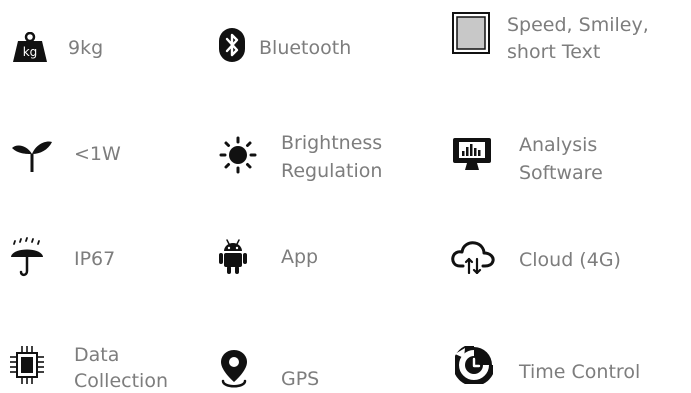  I want to click on brightness-icon, so click(238, 155).